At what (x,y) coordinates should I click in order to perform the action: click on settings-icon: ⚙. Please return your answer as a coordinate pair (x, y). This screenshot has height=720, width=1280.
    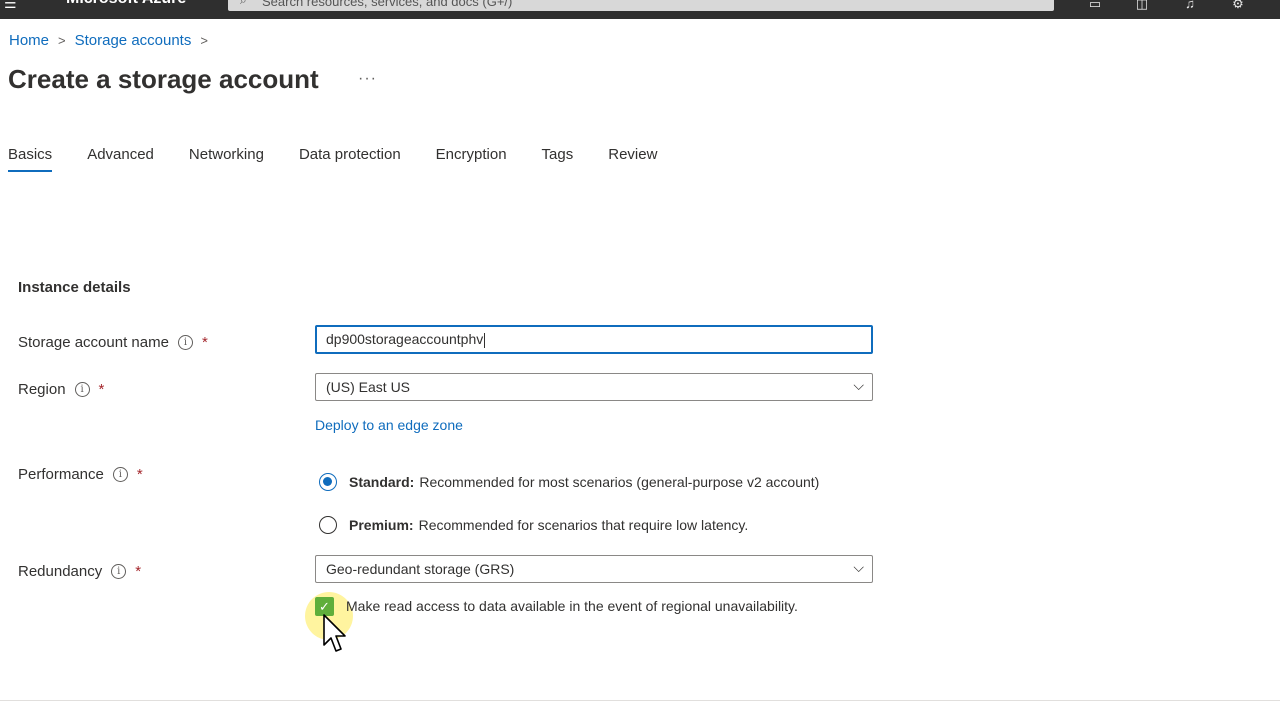
    Looking at the image, I should click on (1238, 5).